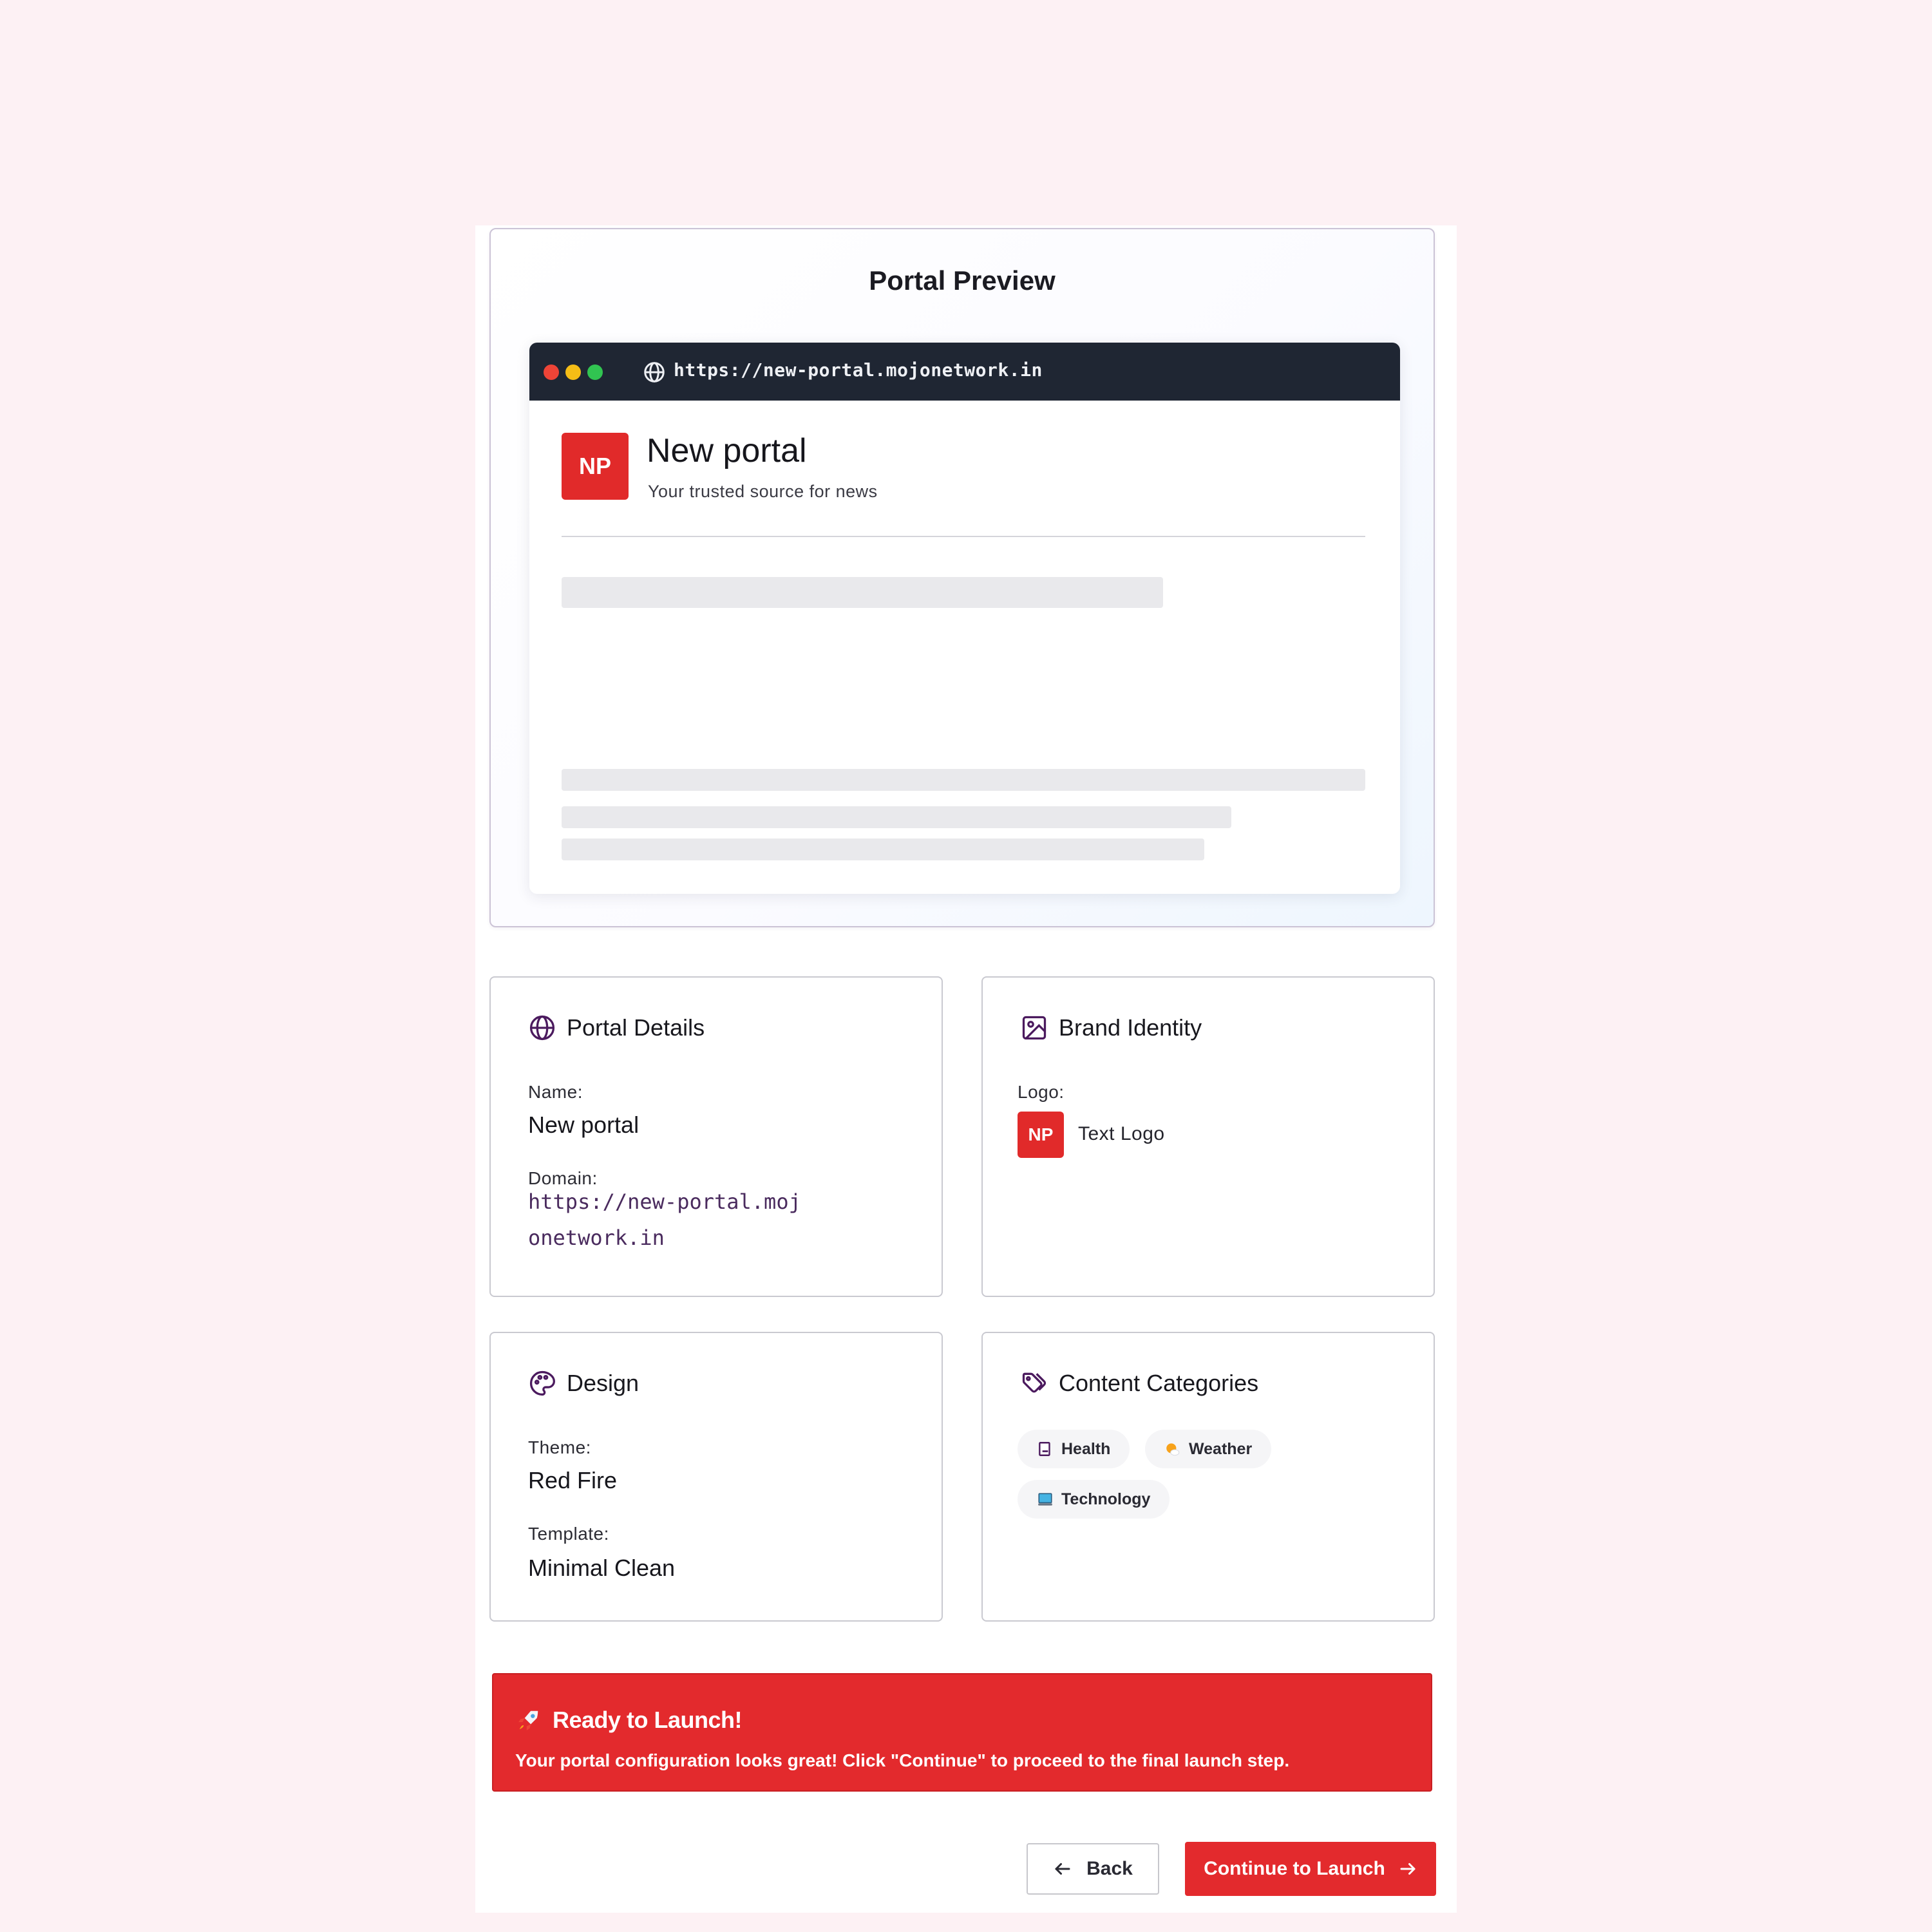 Image resolution: width=1932 pixels, height=1932 pixels. I want to click on category-chip-health: Health, so click(1074, 1449).